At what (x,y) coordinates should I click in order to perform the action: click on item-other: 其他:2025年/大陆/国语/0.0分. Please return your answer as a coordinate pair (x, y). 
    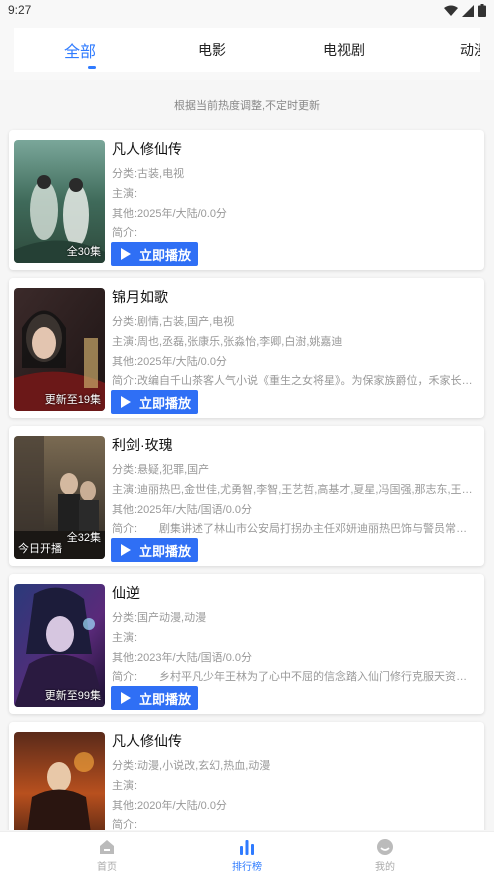
    Looking at the image, I should click on (182, 510).